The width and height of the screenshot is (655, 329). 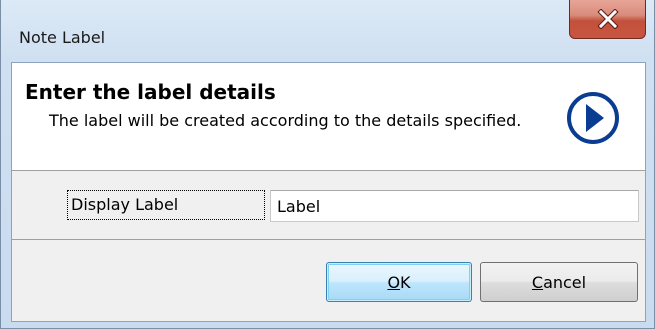 What do you see at coordinates (328, 239) in the screenshot?
I see `button-area-divider` at bounding box center [328, 239].